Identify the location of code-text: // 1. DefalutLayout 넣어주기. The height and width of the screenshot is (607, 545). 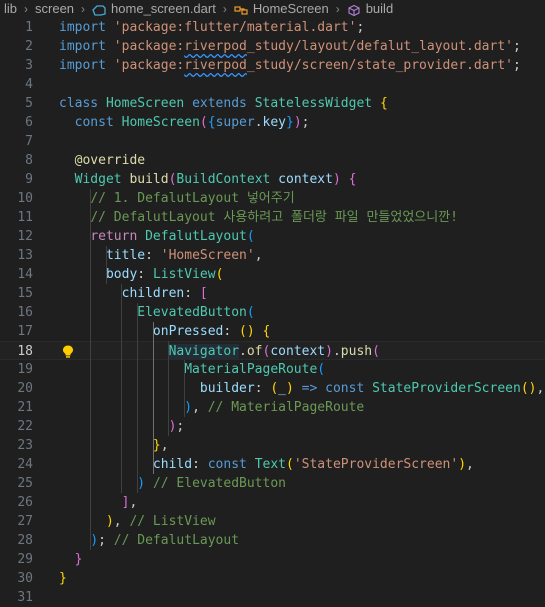
(176, 198).